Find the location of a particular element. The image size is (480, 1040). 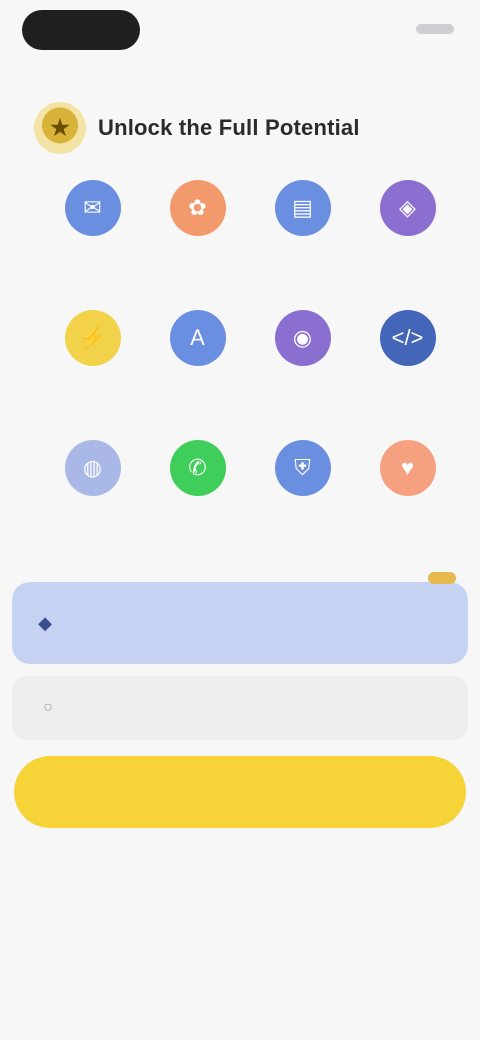

feature-tile: A is located at coordinates (197, 366).